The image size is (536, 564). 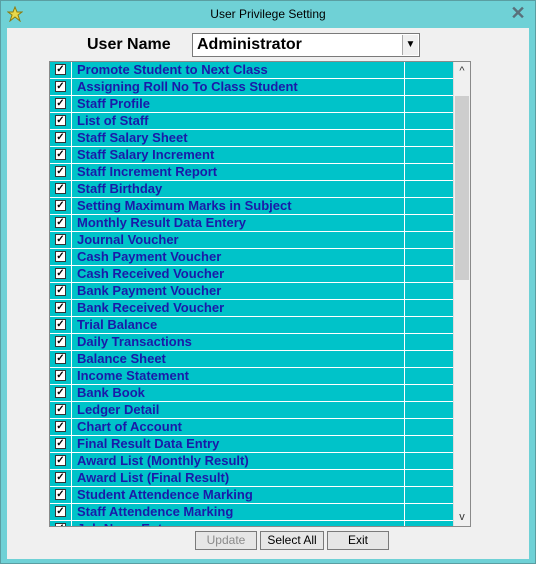 I want to click on privilege-row: ✓ Income Statement, so click(x=252, y=376).